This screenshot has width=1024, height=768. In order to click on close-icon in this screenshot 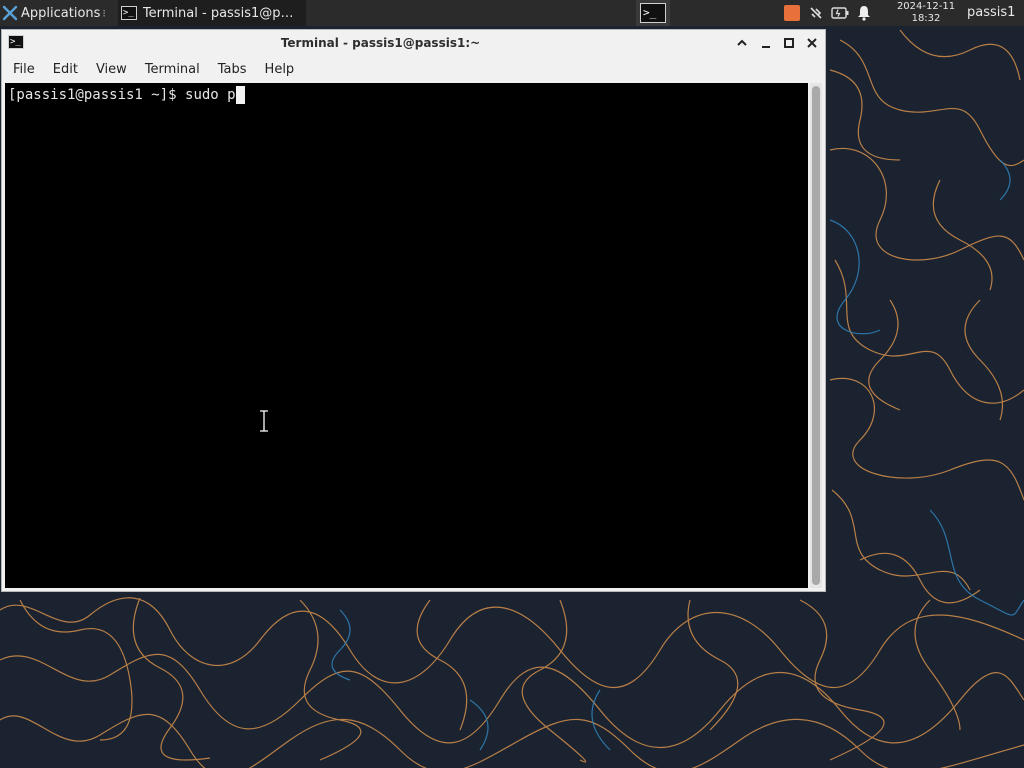, I will do `click(812, 43)`.